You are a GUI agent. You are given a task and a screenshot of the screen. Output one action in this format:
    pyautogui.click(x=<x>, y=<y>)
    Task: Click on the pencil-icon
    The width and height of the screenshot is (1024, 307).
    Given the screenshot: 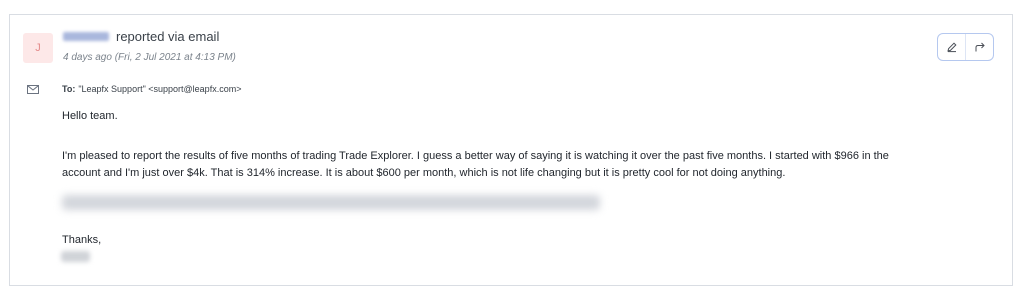 What is the action you would take?
    pyautogui.click(x=951, y=47)
    